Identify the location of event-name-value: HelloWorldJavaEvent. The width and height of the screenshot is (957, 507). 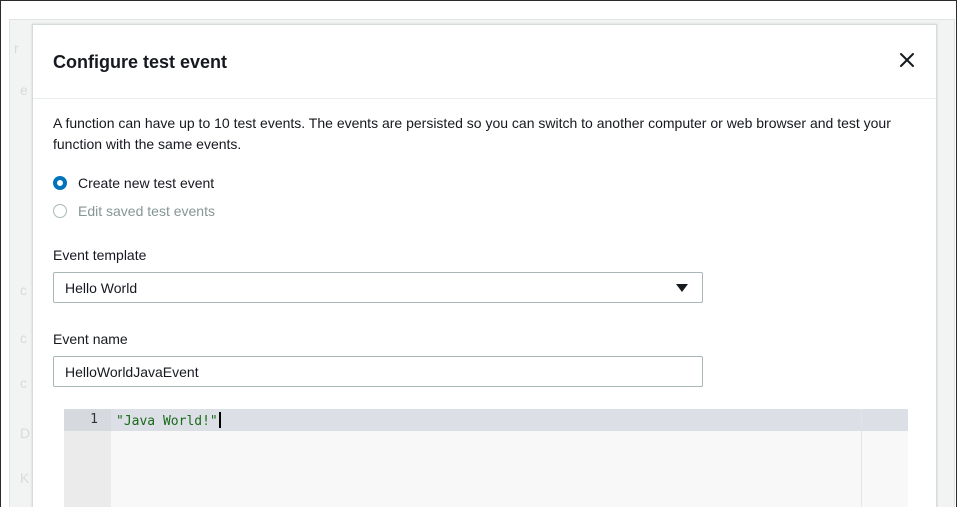
(132, 372).